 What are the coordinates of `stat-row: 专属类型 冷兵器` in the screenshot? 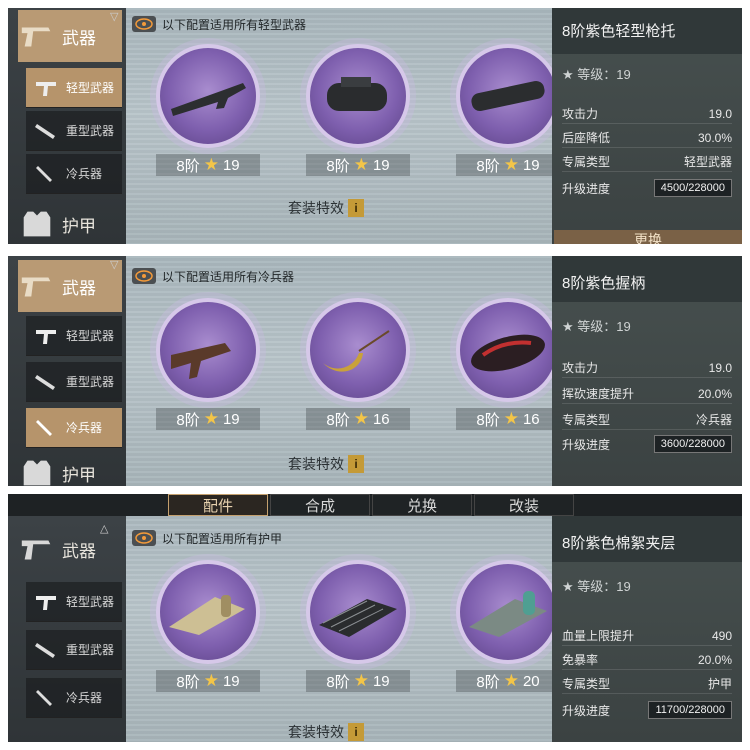 It's located at (647, 420).